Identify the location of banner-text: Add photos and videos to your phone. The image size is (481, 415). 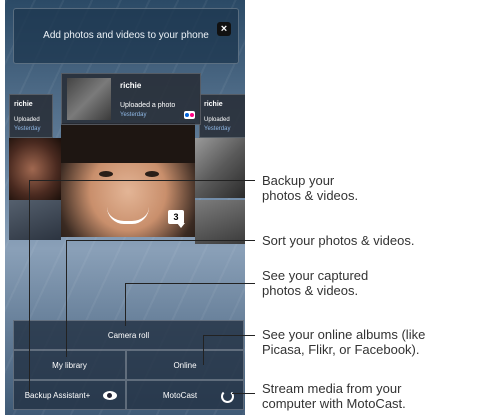
(126, 35).